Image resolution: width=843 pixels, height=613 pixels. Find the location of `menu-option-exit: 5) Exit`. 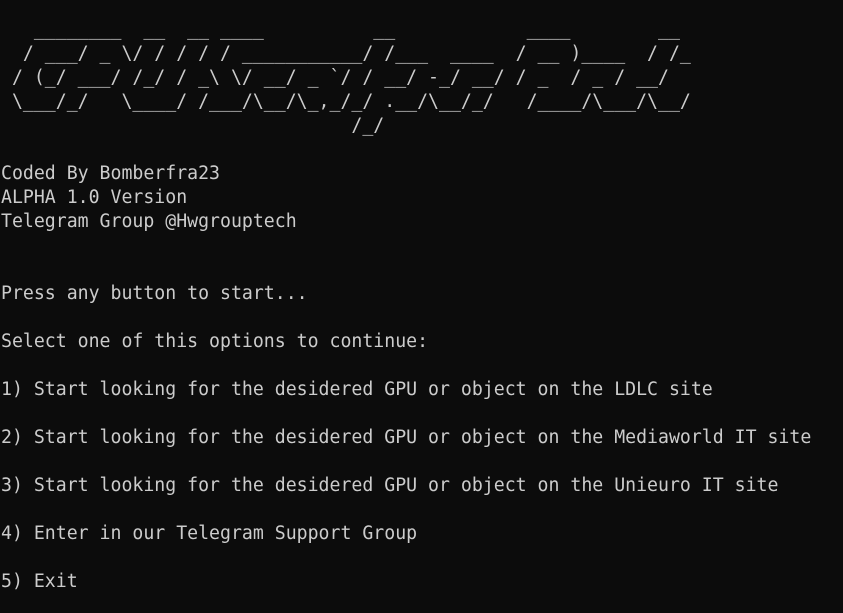

menu-option-exit: 5) Exit is located at coordinates (39, 581).